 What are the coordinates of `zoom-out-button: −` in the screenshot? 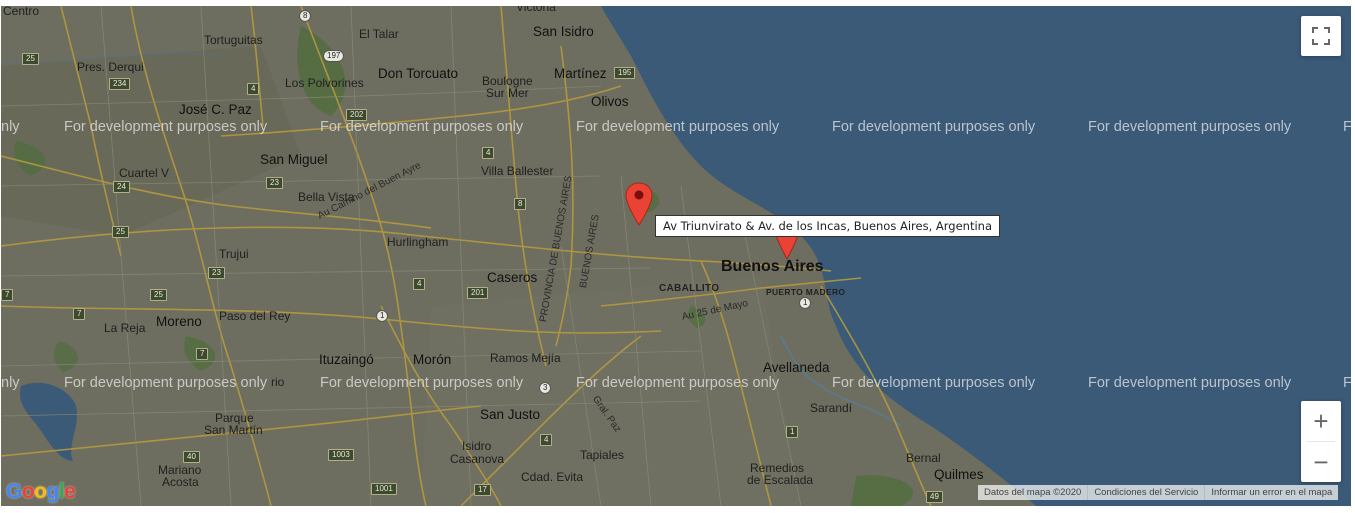 It's located at (1321, 462).